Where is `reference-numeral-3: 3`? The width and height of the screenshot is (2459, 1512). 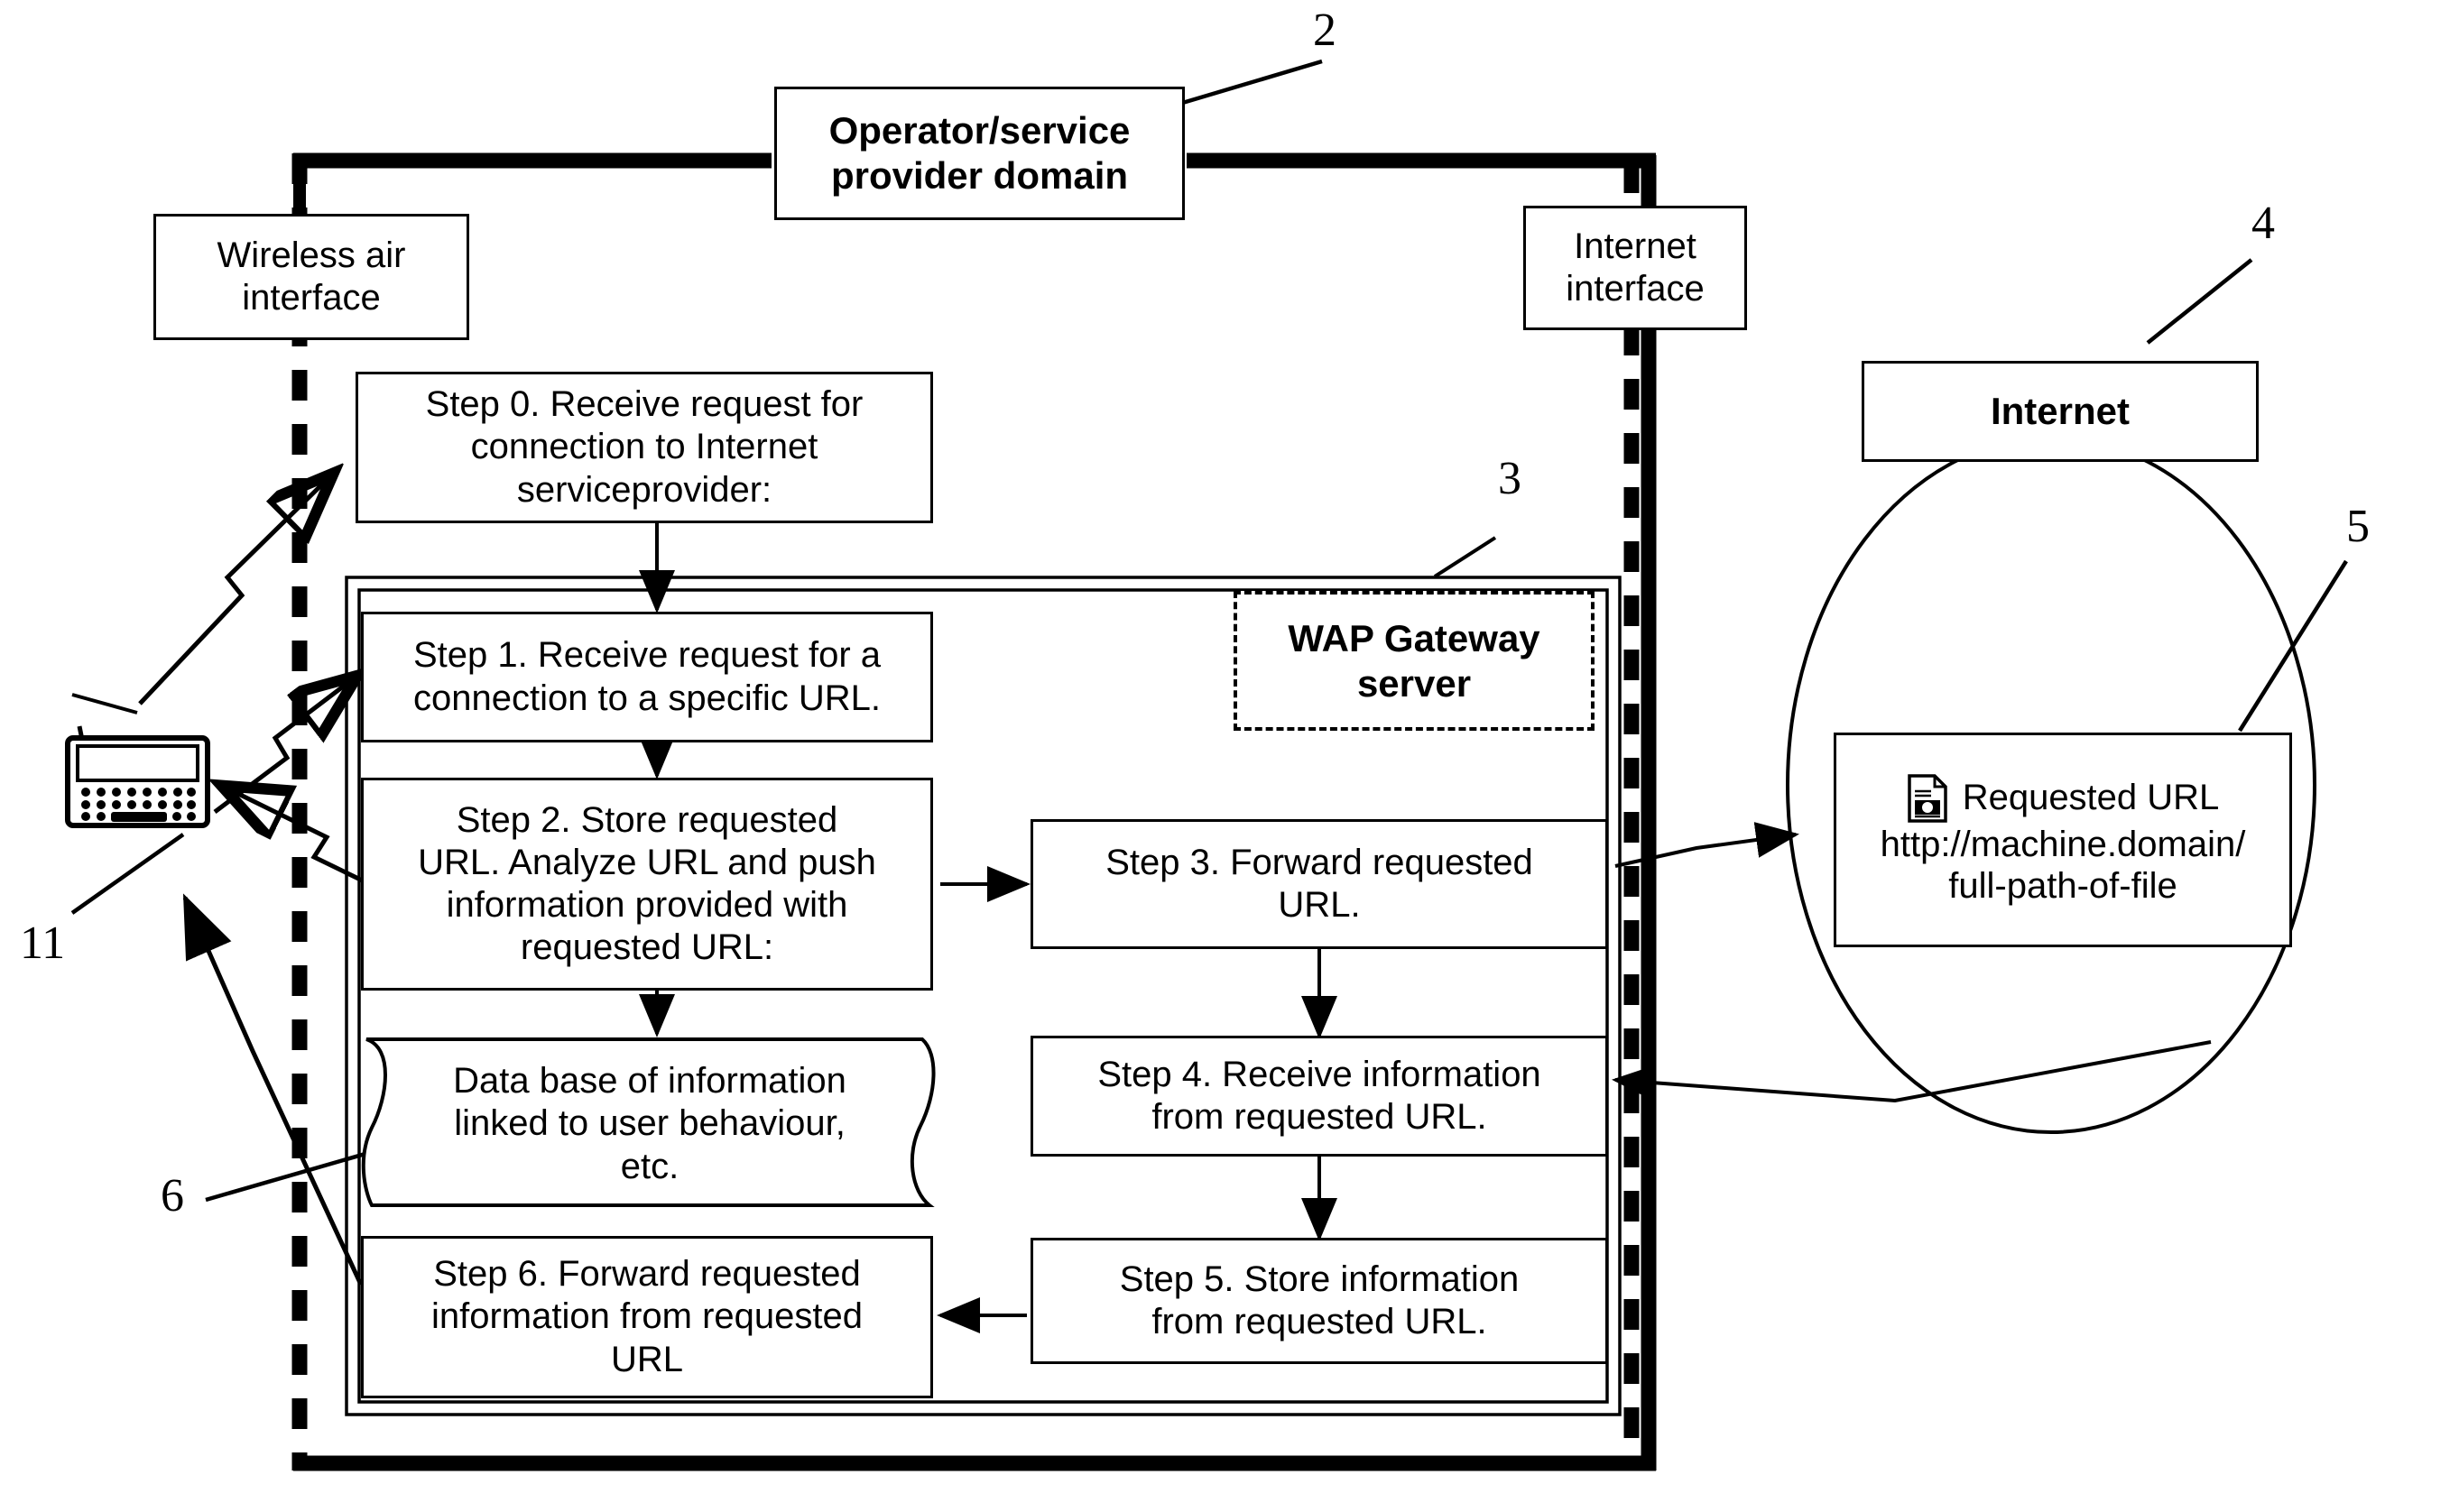 reference-numeral-3: 3 is located at coordinates (1509, 478).